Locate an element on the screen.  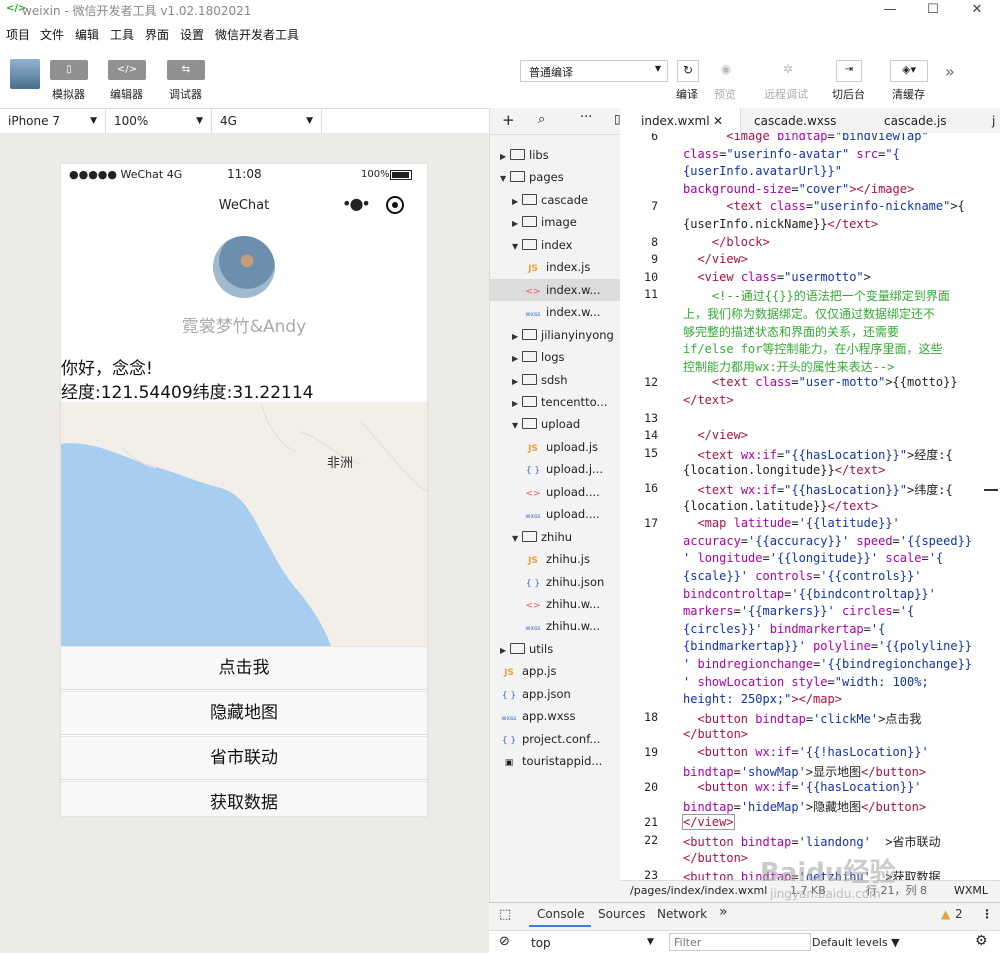
inspect-cursor-icon: ⬚ is located at coordinates (505, 914).